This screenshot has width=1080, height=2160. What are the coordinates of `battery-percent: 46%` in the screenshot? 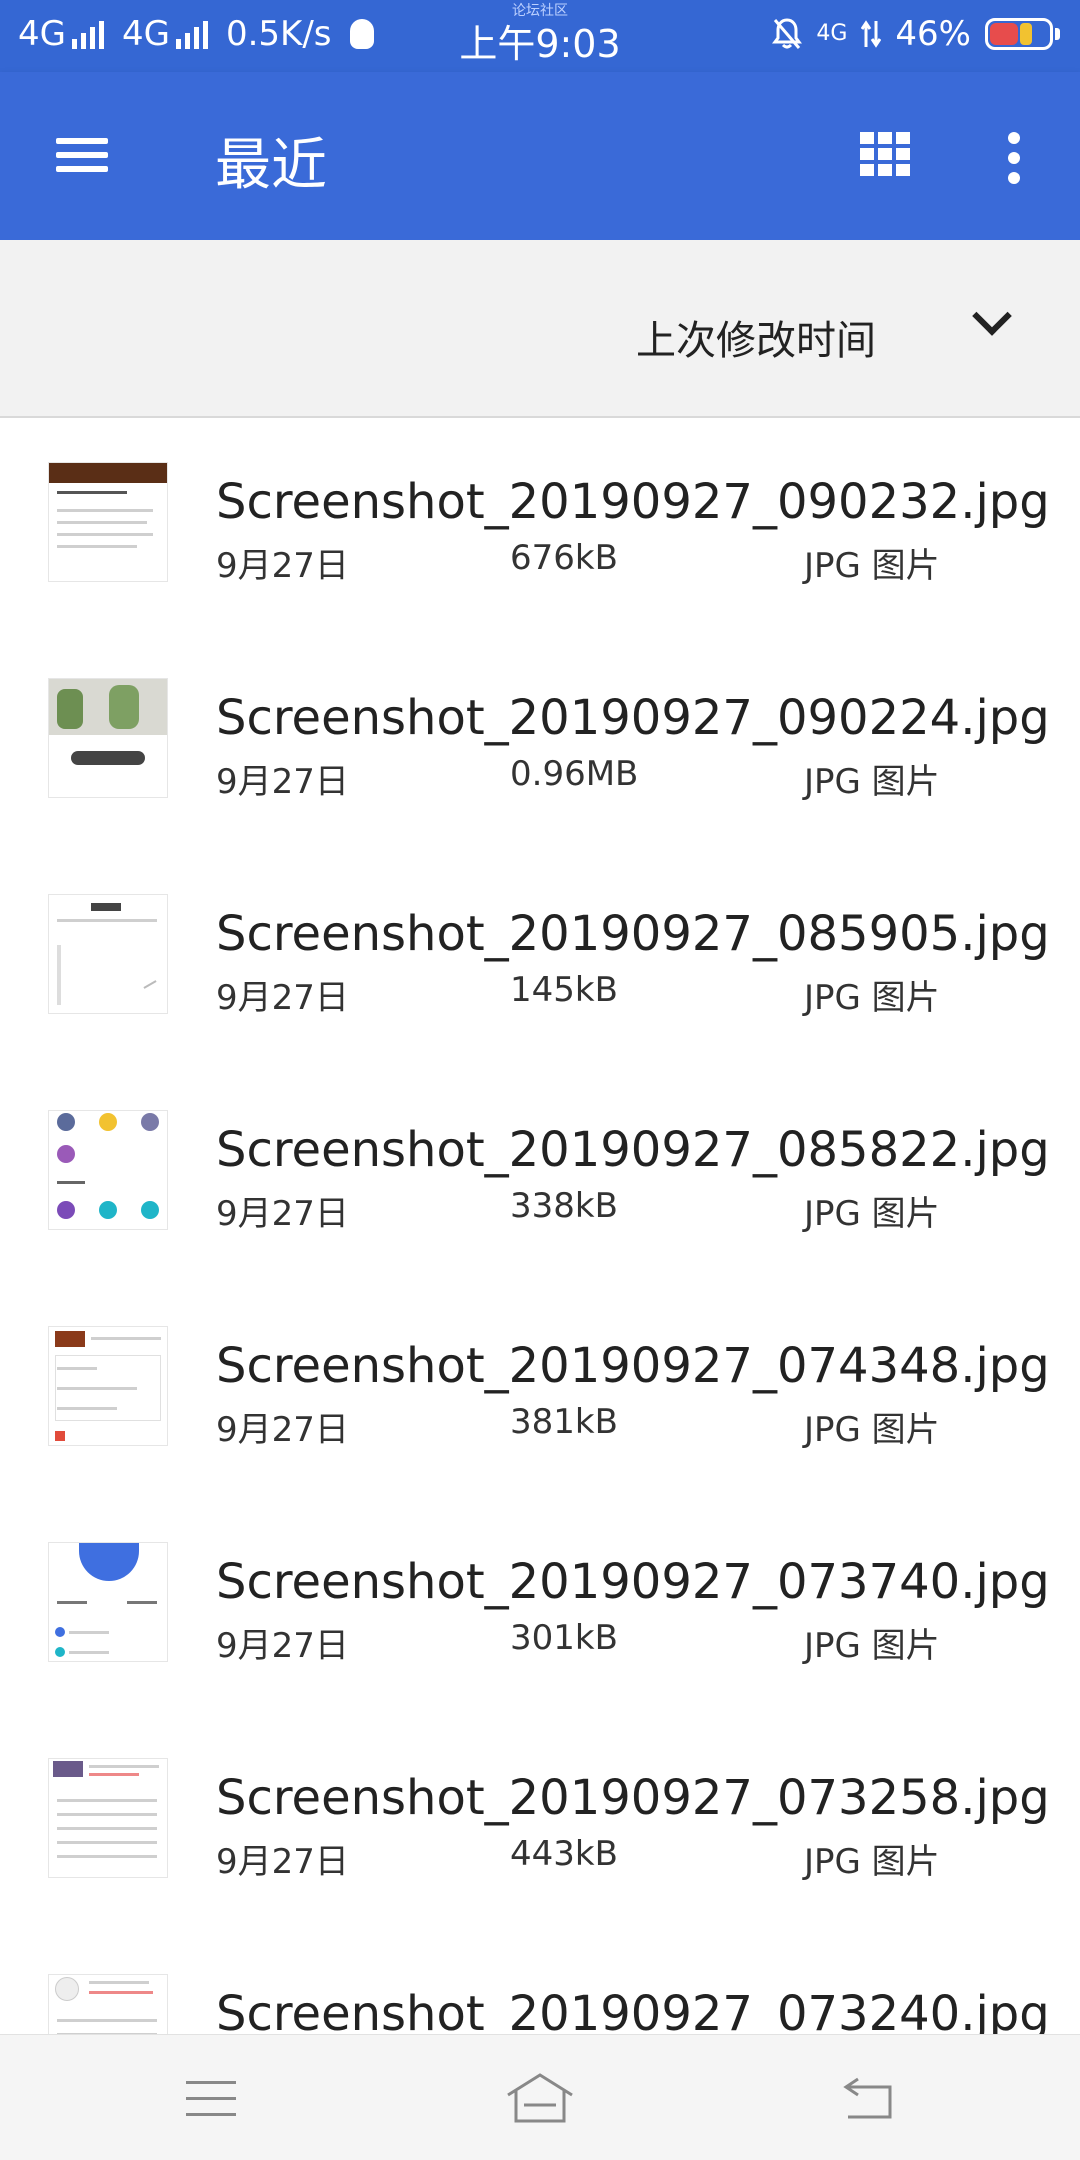 It's located at (933, 34).